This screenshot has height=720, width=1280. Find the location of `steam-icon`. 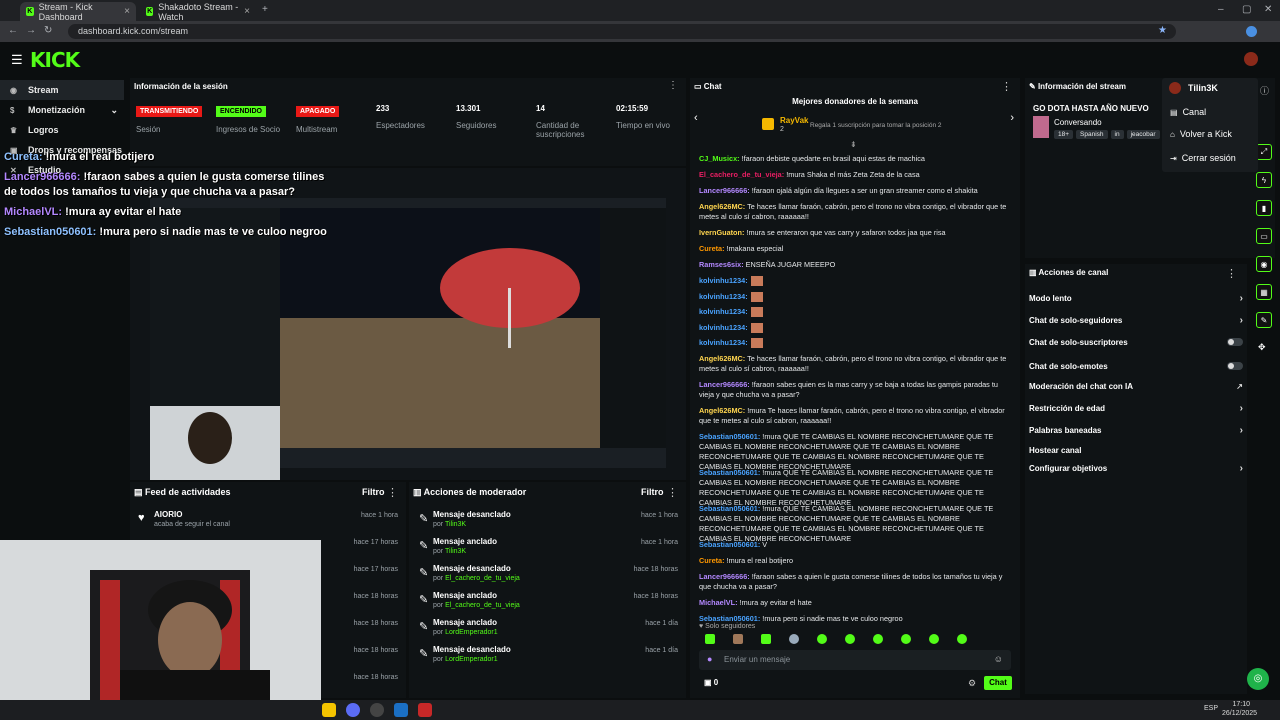

steam-icon is located at coordinates (401, 710).